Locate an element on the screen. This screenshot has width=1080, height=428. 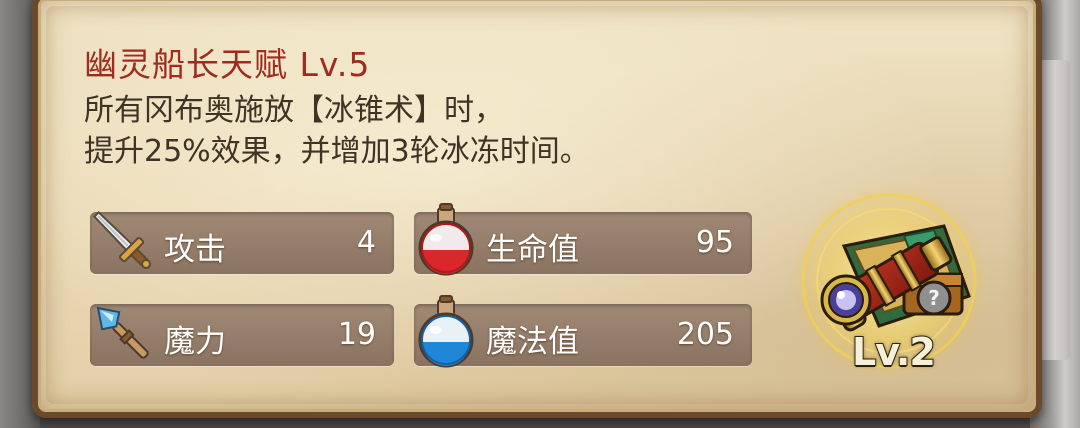
sword-icon is located at coordinates (122, 240).